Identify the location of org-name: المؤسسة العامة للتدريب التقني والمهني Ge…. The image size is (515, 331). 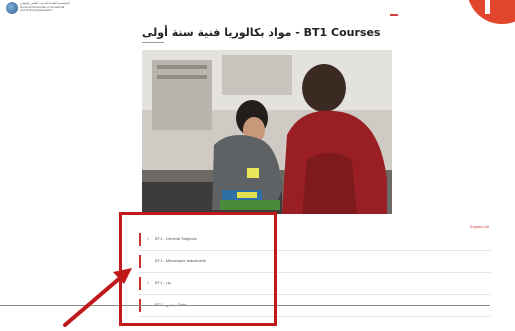
(50, 7).